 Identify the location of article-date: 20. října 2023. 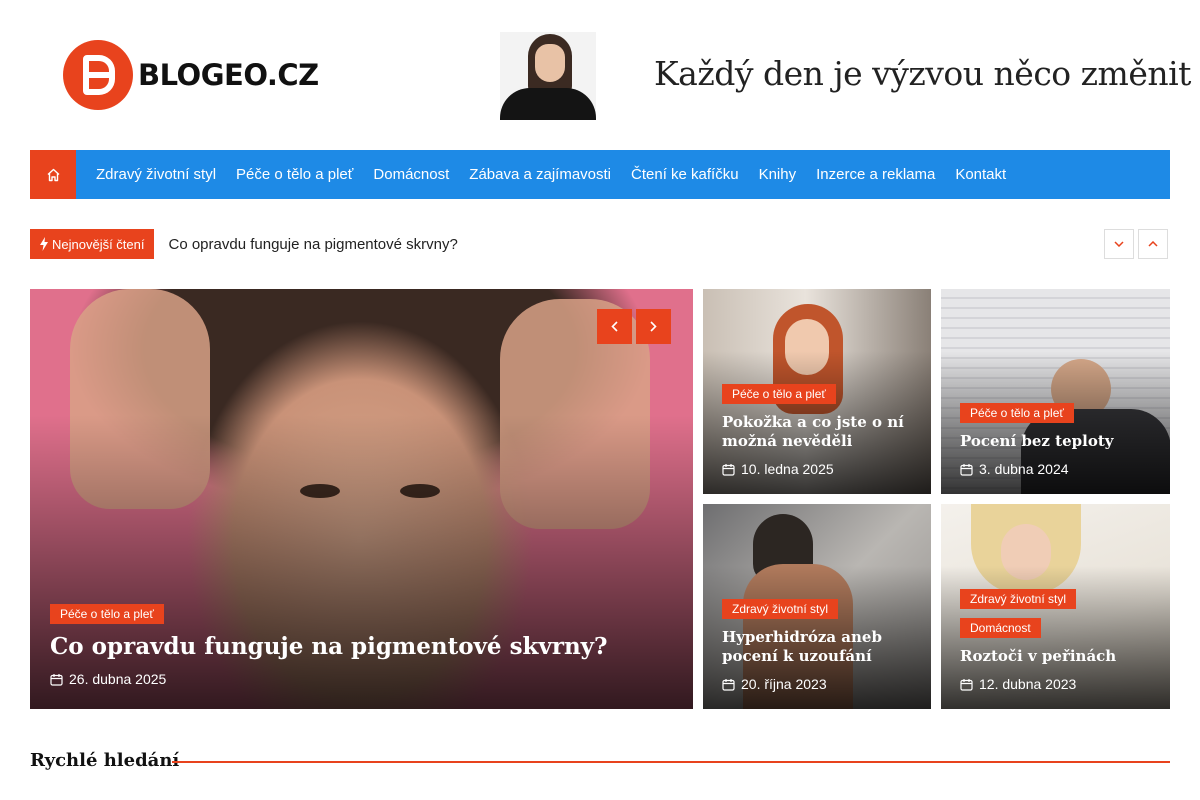
(818, 684).